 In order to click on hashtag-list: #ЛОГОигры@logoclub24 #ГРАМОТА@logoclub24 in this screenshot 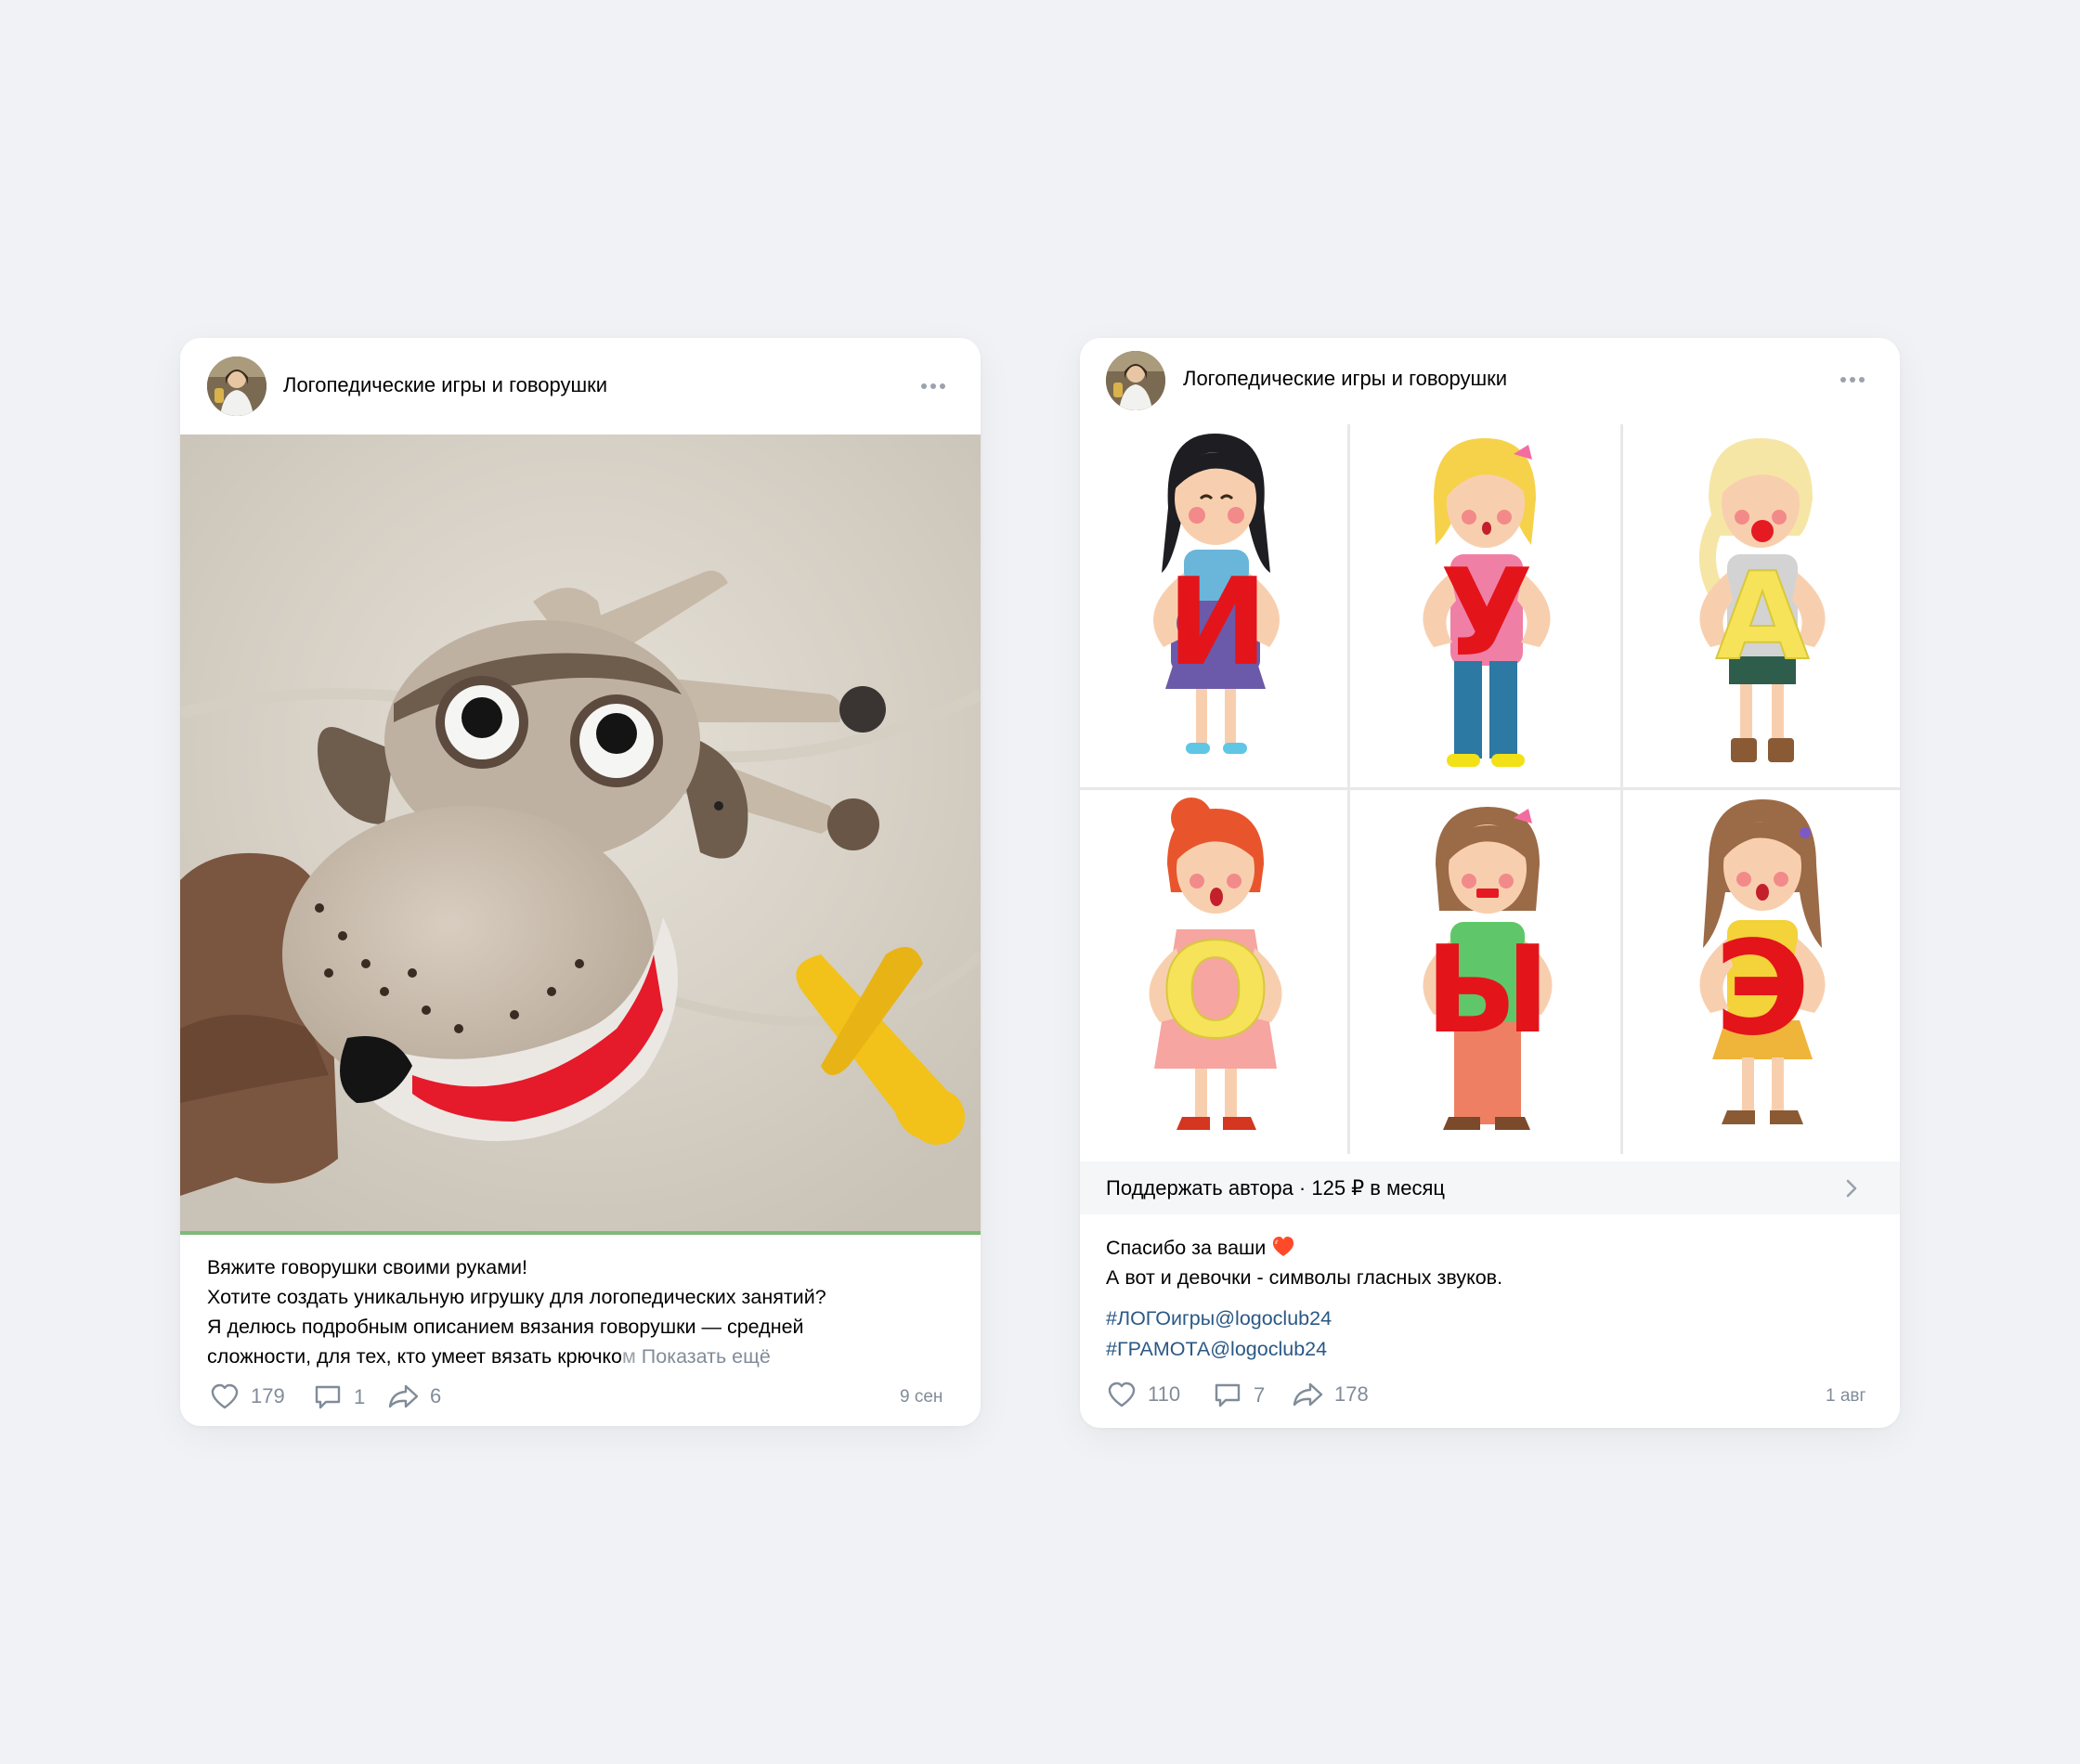, I will do `click(1219, 1334)`.